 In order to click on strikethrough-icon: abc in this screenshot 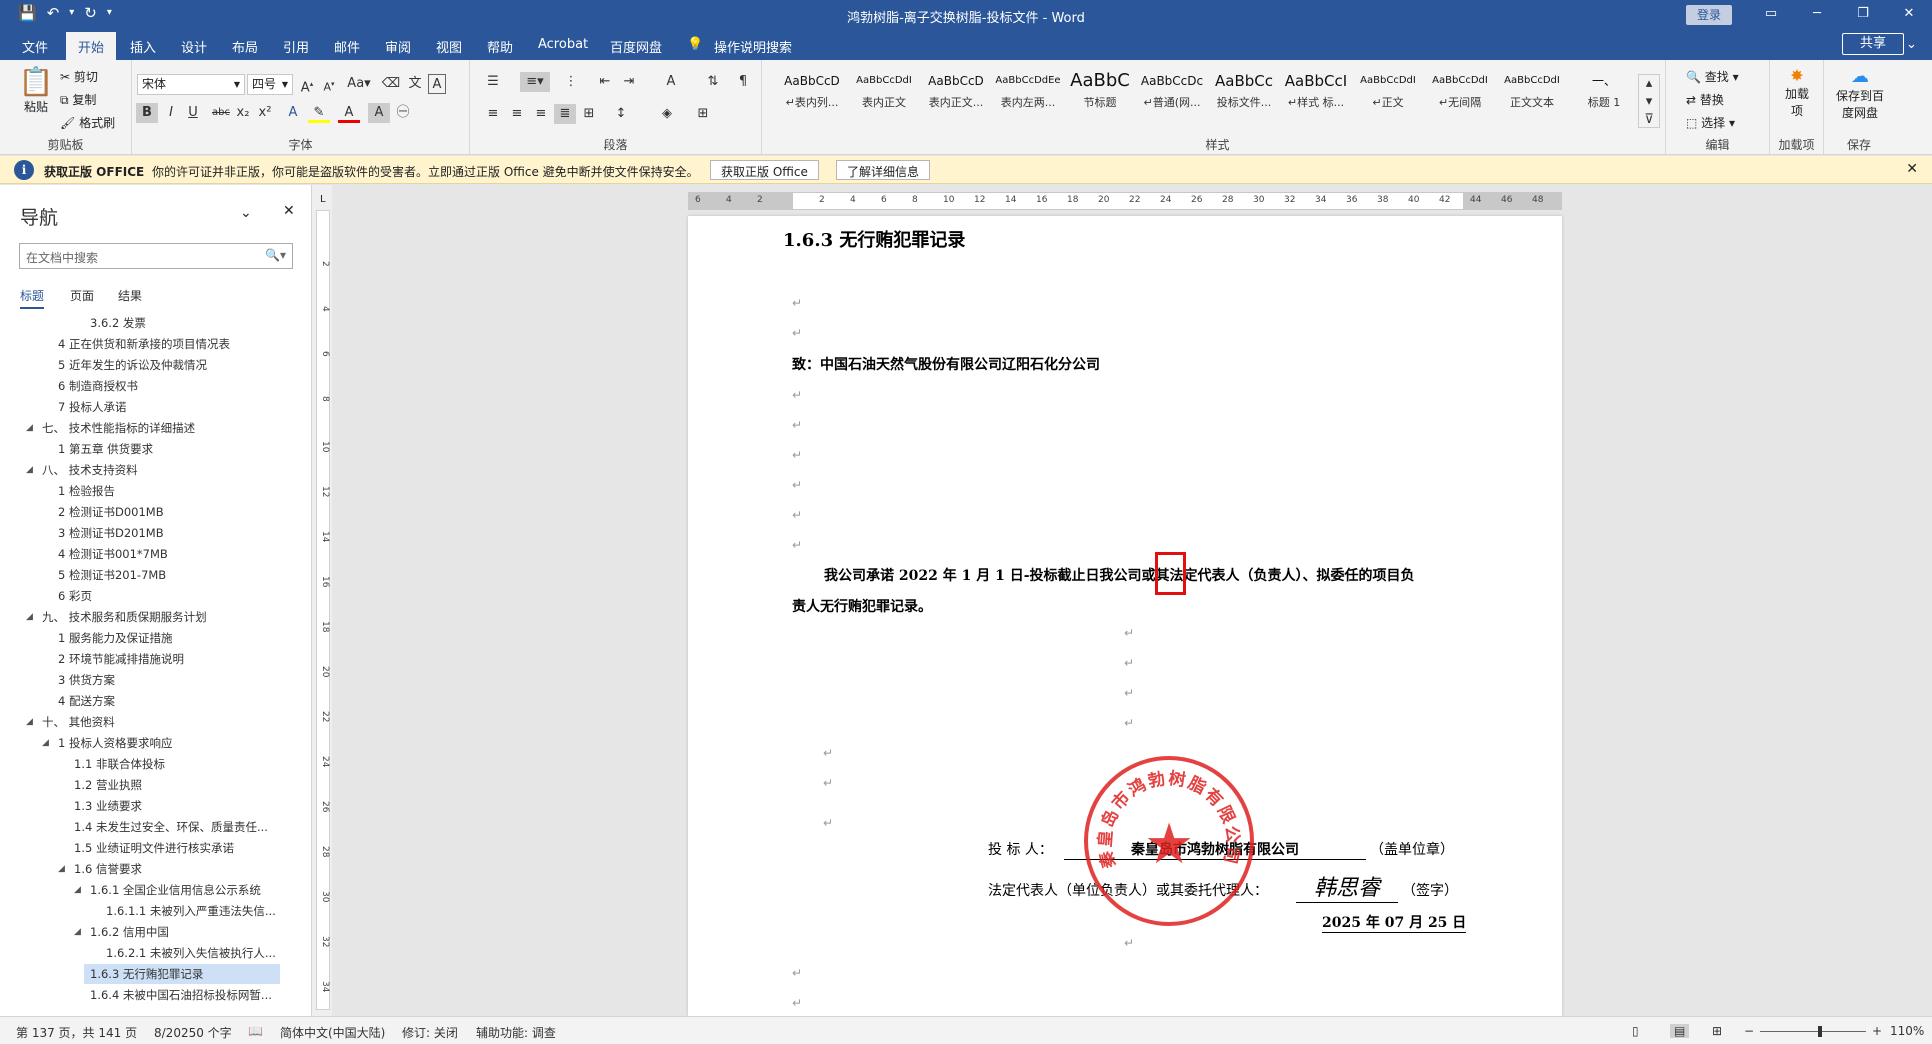, I will do `click(221, 113)`.